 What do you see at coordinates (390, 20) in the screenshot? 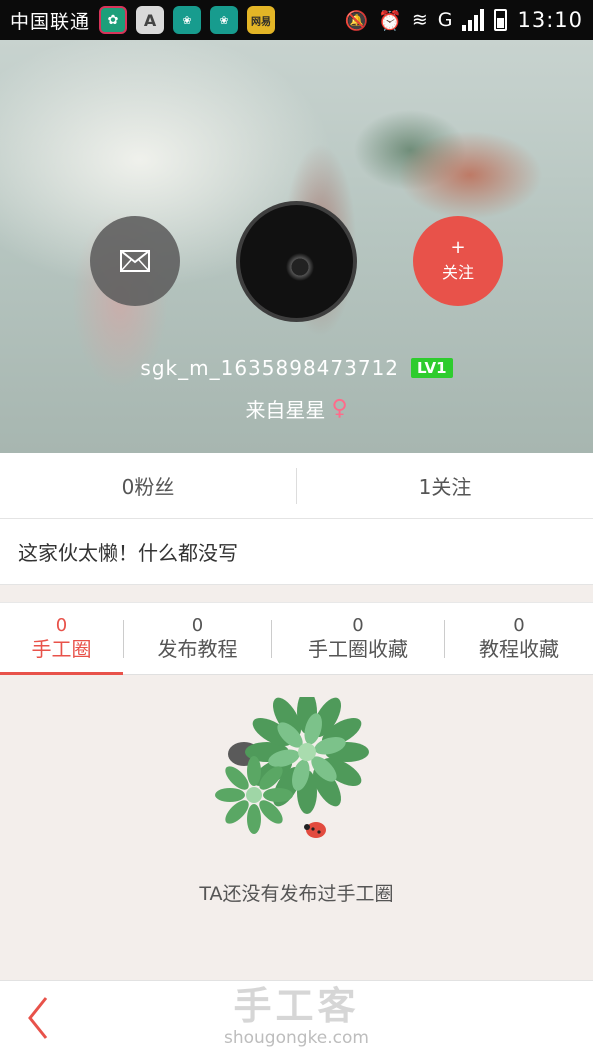
I see `alarm-icon: ⏰` at bounding box center [390, 20].